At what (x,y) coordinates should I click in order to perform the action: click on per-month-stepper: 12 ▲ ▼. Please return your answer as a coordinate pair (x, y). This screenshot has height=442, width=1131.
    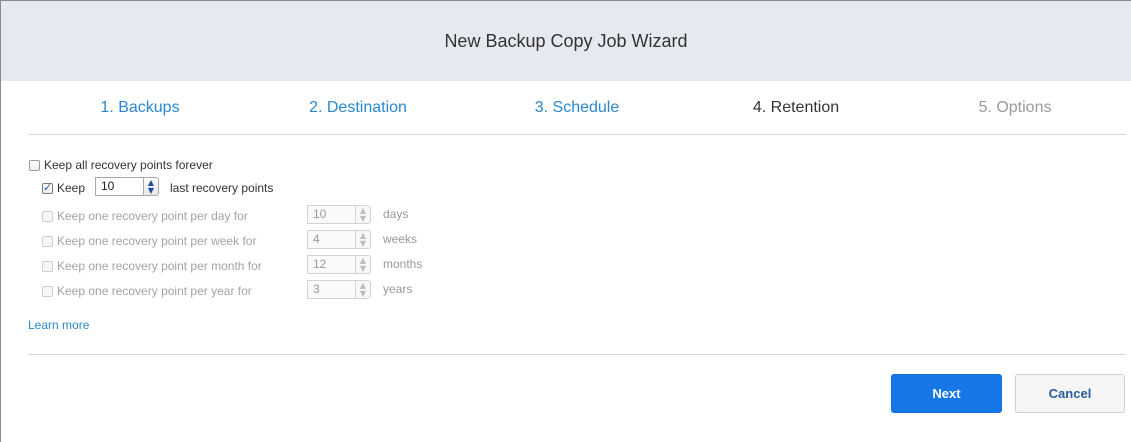
    Looking at the image, I should click on (339, 264).